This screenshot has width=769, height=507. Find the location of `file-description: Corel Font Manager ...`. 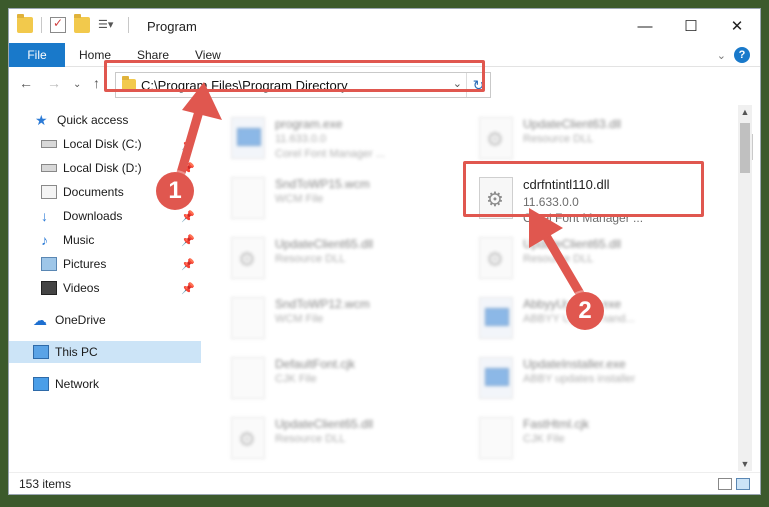

file-description: Corel Font Manager ... is located at coordinates (330, 154).